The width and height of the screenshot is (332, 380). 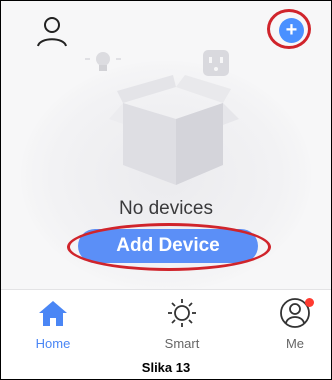 What do you see at coordinates (53, 343) in the screenshot?
I see `tab-label: Home` at bounding box center [53, 343].